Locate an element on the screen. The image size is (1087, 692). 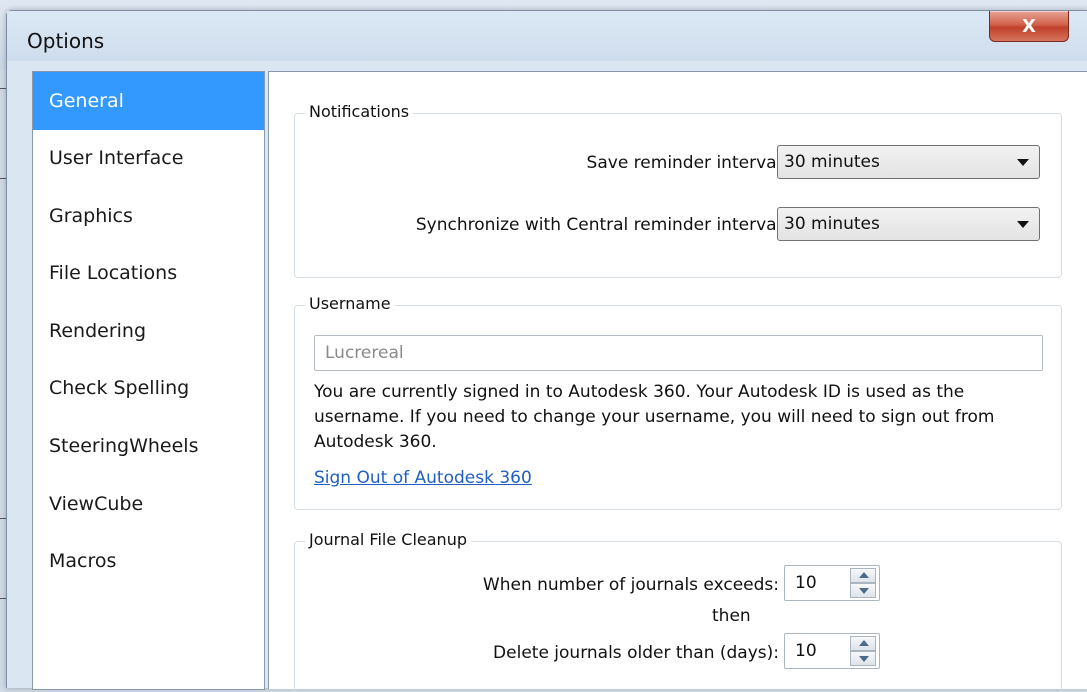
username-field: Lucrereal is located at coordinates (678, 353).